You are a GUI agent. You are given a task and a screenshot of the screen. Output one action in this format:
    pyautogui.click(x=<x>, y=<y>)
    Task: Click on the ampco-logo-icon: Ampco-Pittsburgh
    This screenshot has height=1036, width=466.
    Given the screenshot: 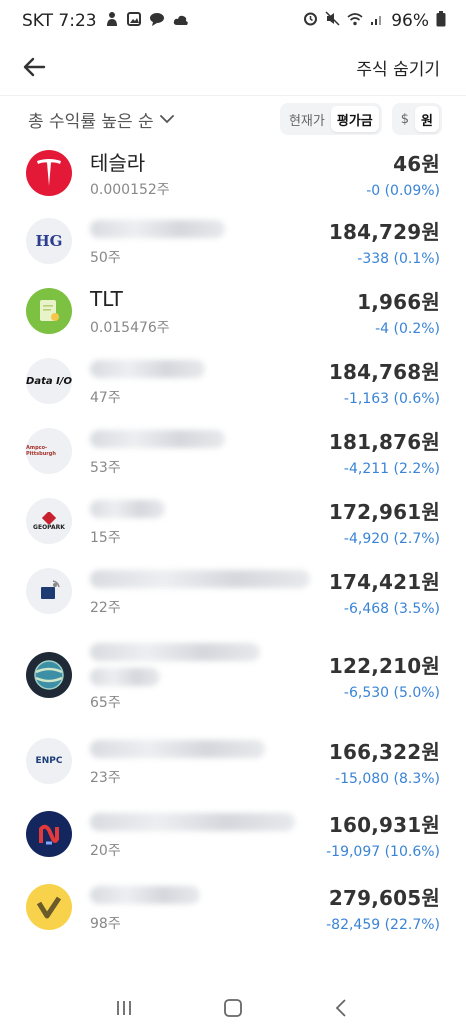 What is the action you would take?
    pyautogui.click(x=49, y=451)
    